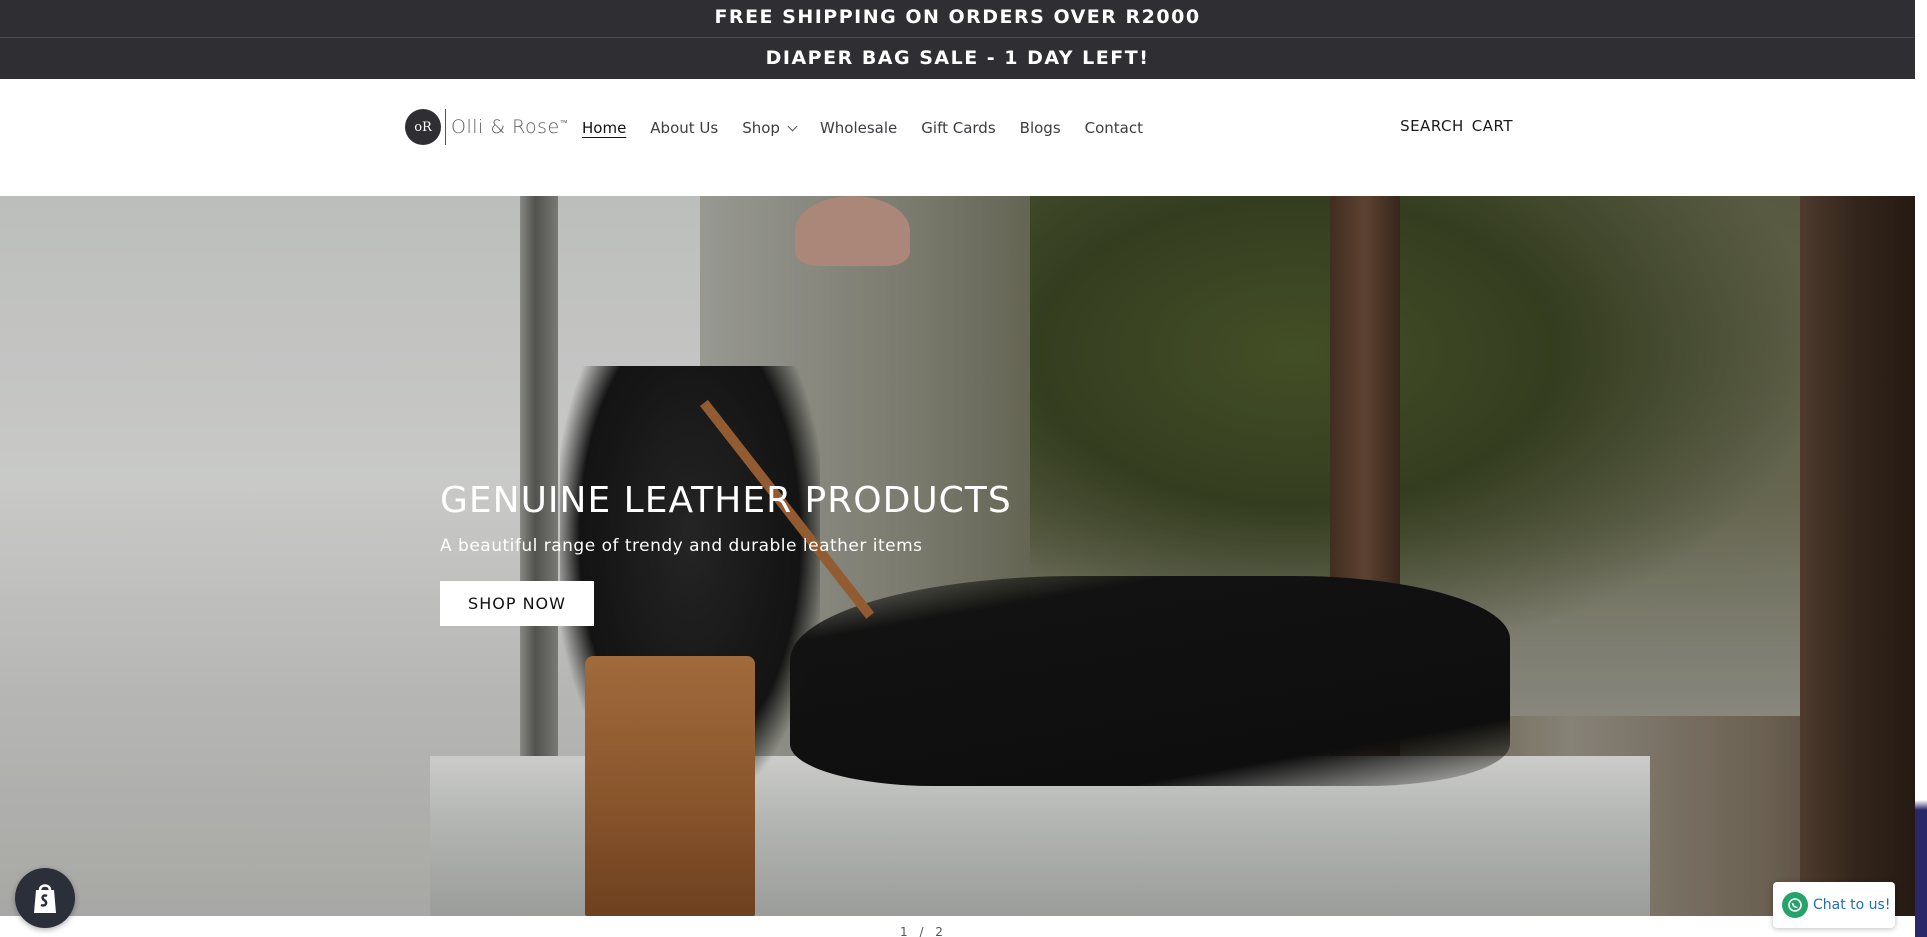 Image resolution: width=1927 pixels, height=937 pixels. I want to click on nav-item-home: Home, so click(604, 128).